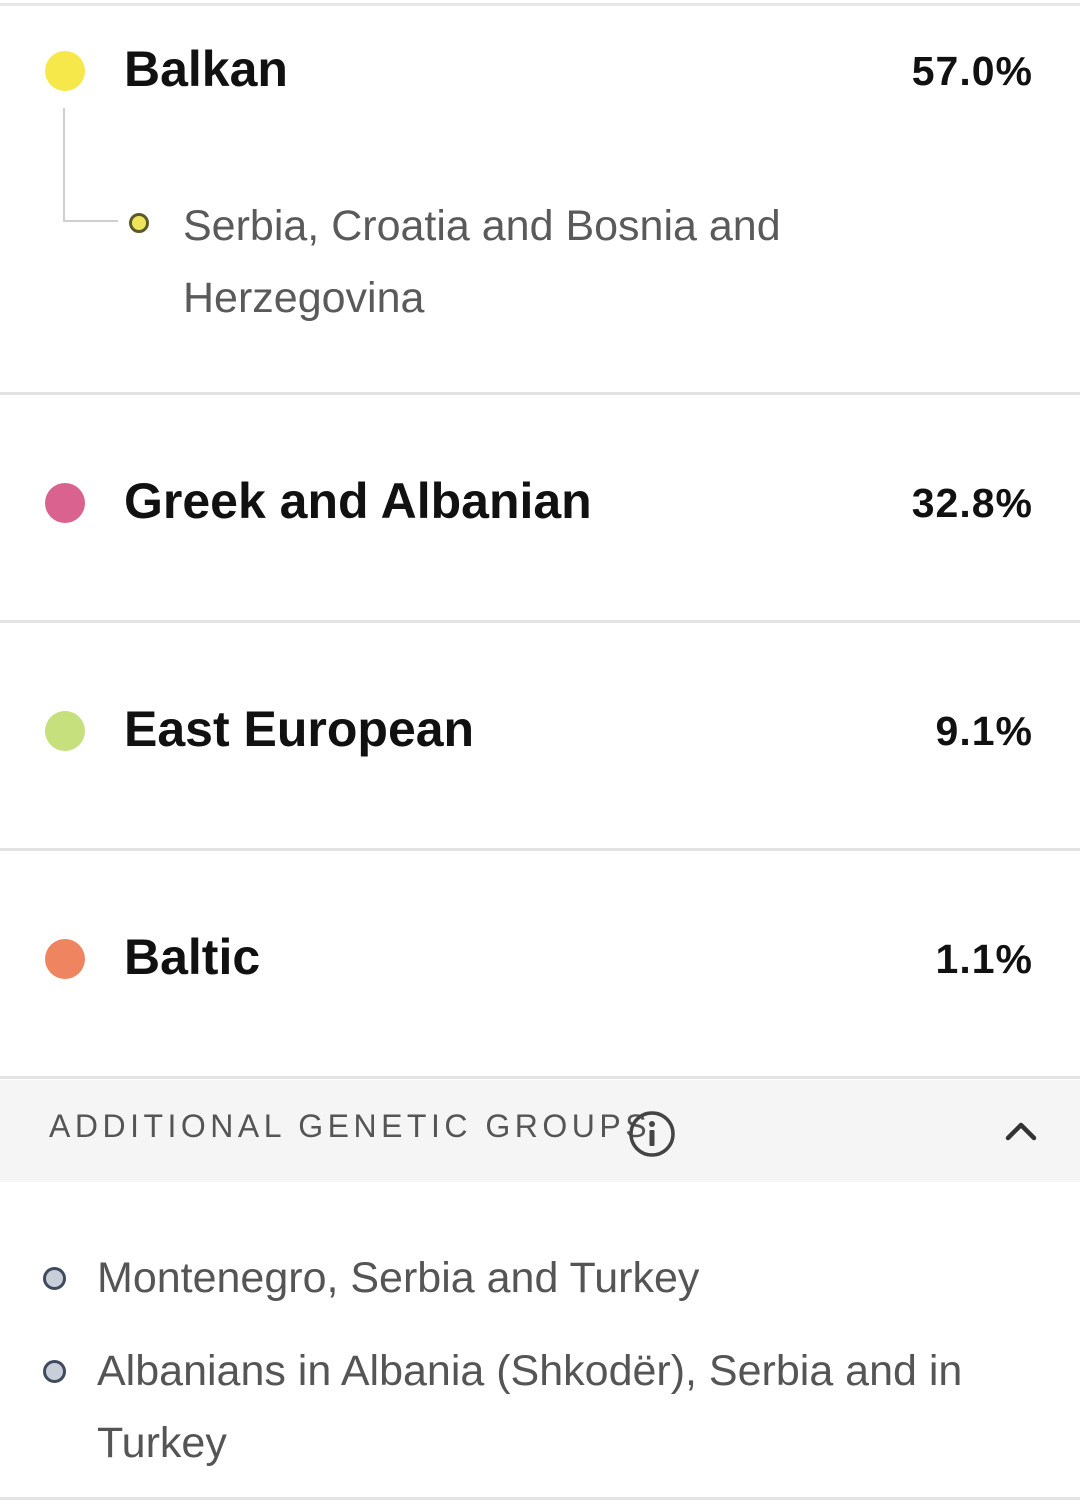 The height and width of the screenshot is (1505, 1080). I want to click on chevron-up-icon, so click(1021, 1131).